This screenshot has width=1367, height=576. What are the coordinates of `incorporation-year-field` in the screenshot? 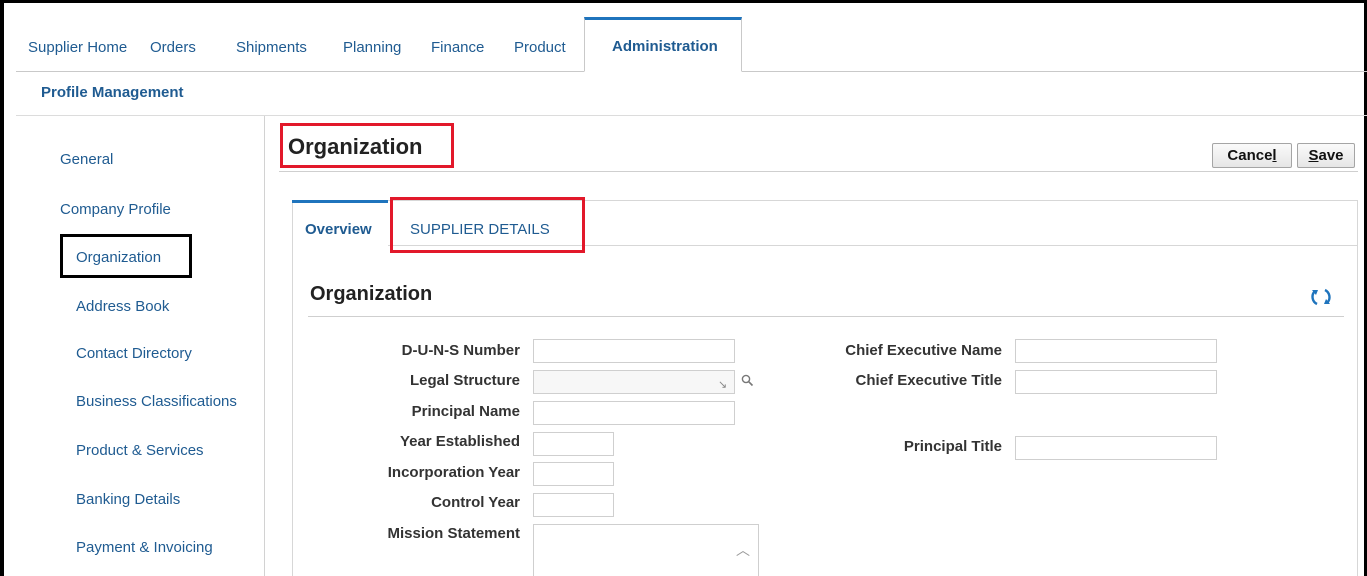 It's located at (573, 474).